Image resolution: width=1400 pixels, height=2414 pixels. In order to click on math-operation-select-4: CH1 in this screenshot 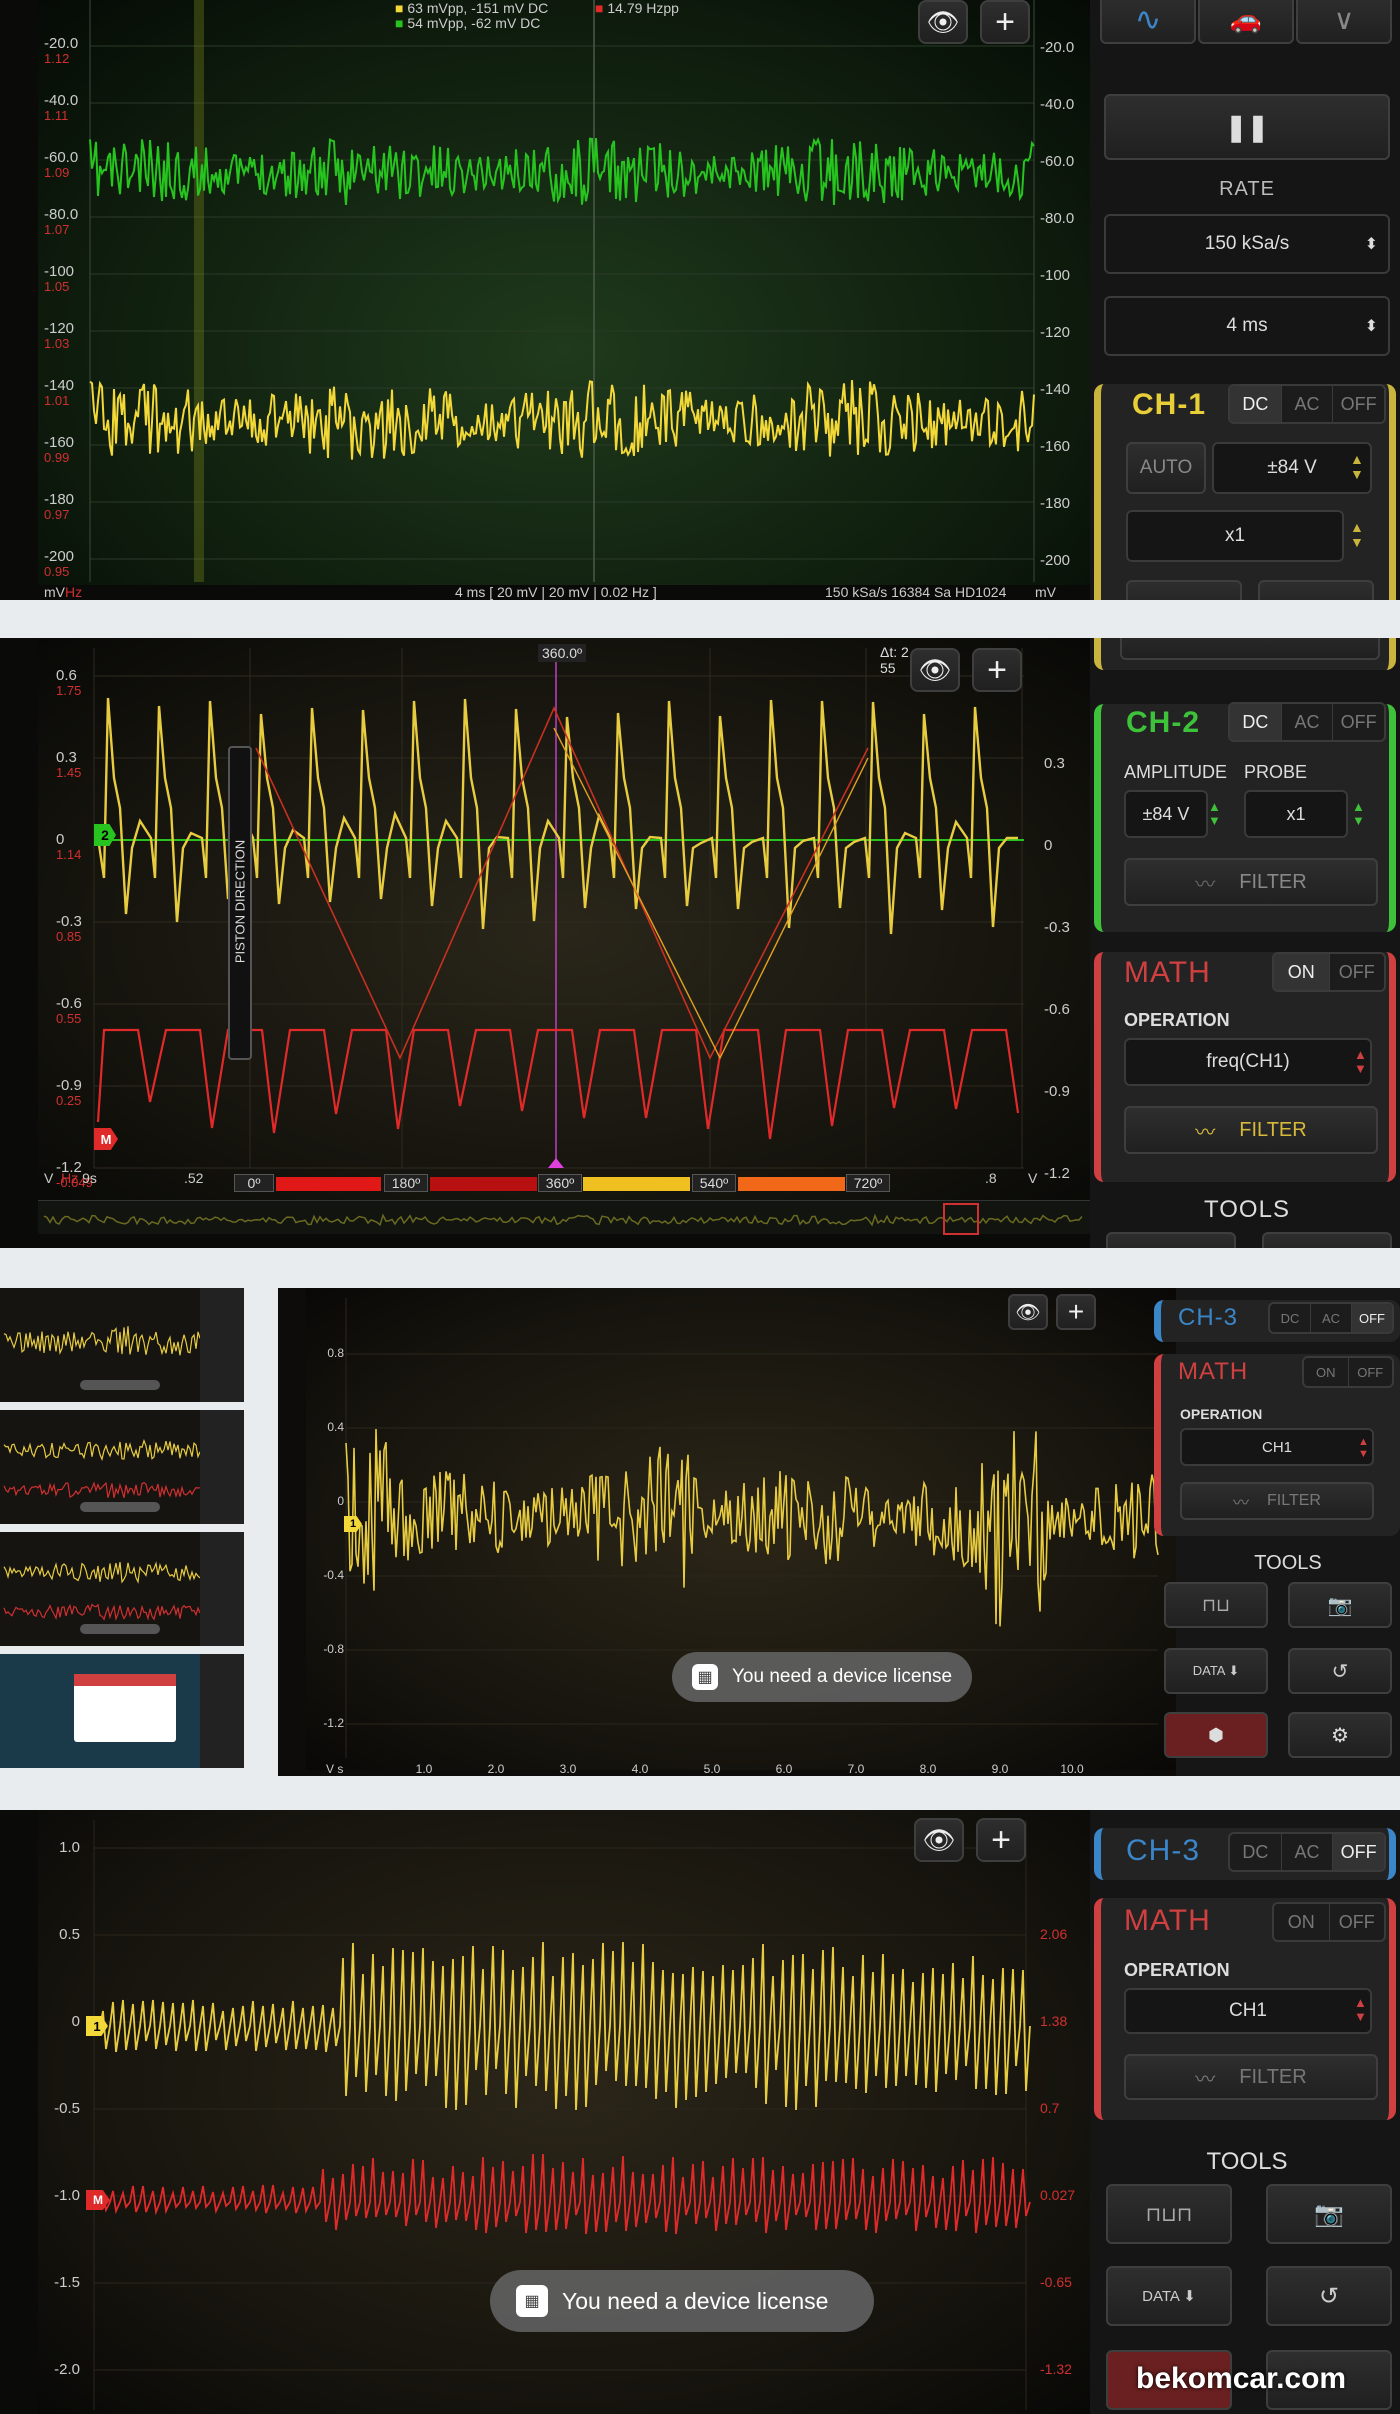, I will do `click(1248, 2011)`.